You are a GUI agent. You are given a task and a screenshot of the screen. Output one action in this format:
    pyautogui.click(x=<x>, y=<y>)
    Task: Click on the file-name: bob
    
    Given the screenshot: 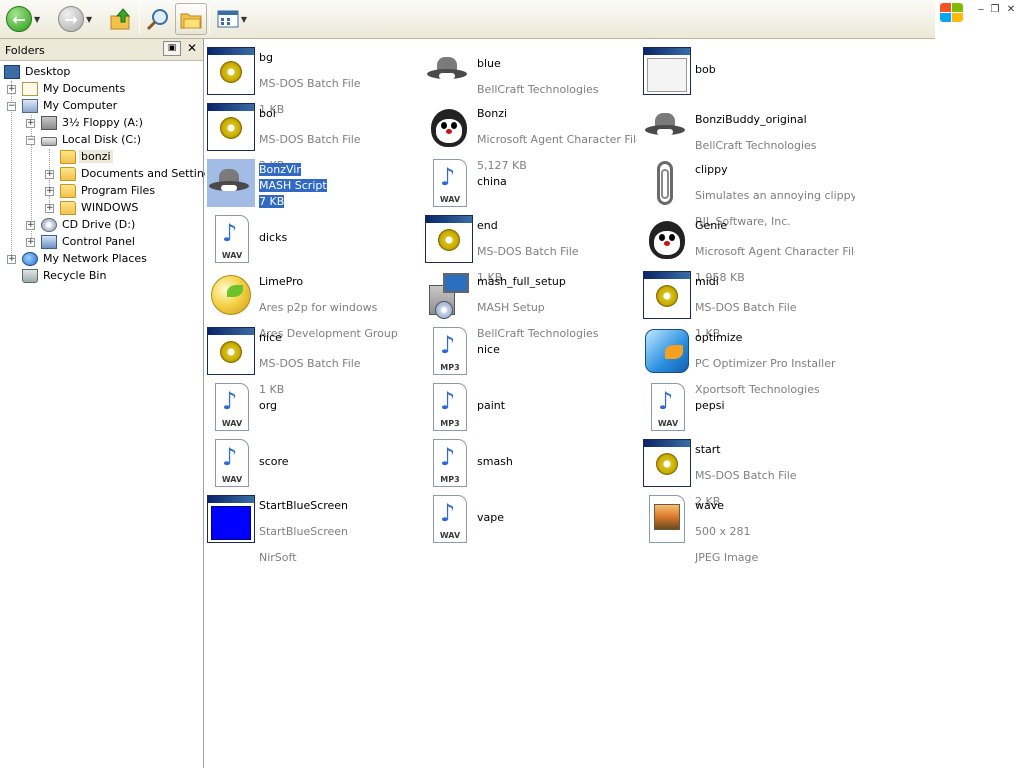 What is the action you would take?
    pyautogui.click(x=705, y=69)
    